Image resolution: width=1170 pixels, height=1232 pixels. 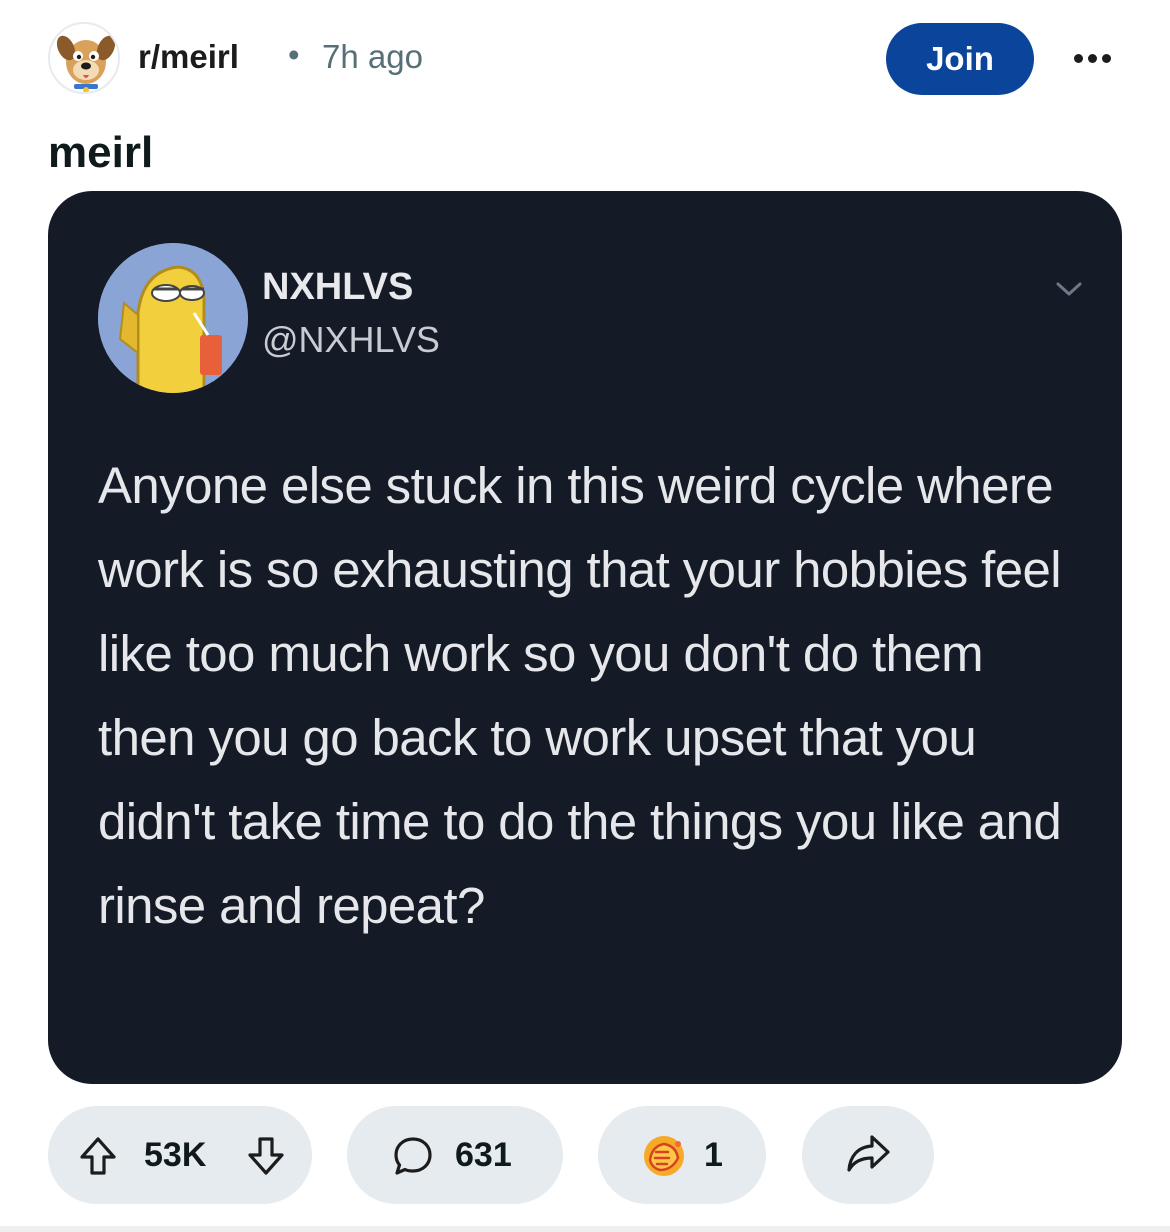 I want to click on award-button: 1, so click(x=682, y=1155).